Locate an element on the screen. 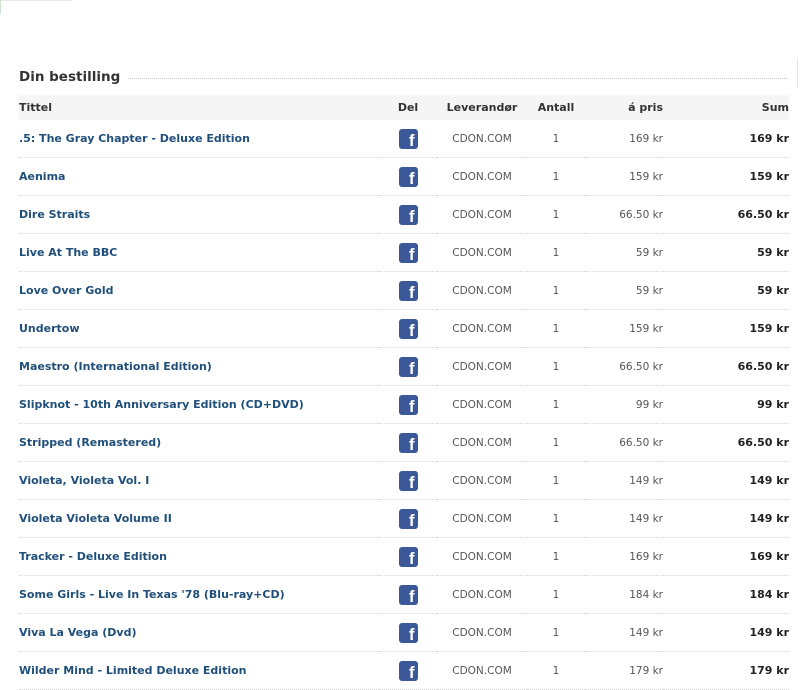 The width and height of the screenshot is (800, 690). item-title-cell: Viva La Vega (Dvd) is located at coordinates (199, 632).